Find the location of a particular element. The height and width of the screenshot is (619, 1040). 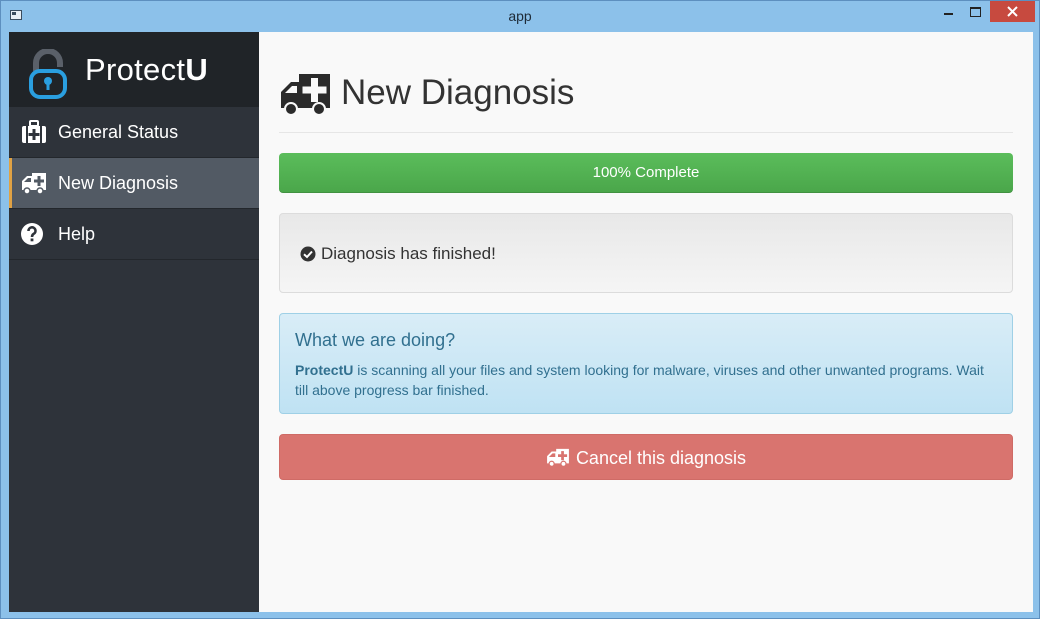

status-panel: Diagnosis has finished! is located at coordinates (646, 253).